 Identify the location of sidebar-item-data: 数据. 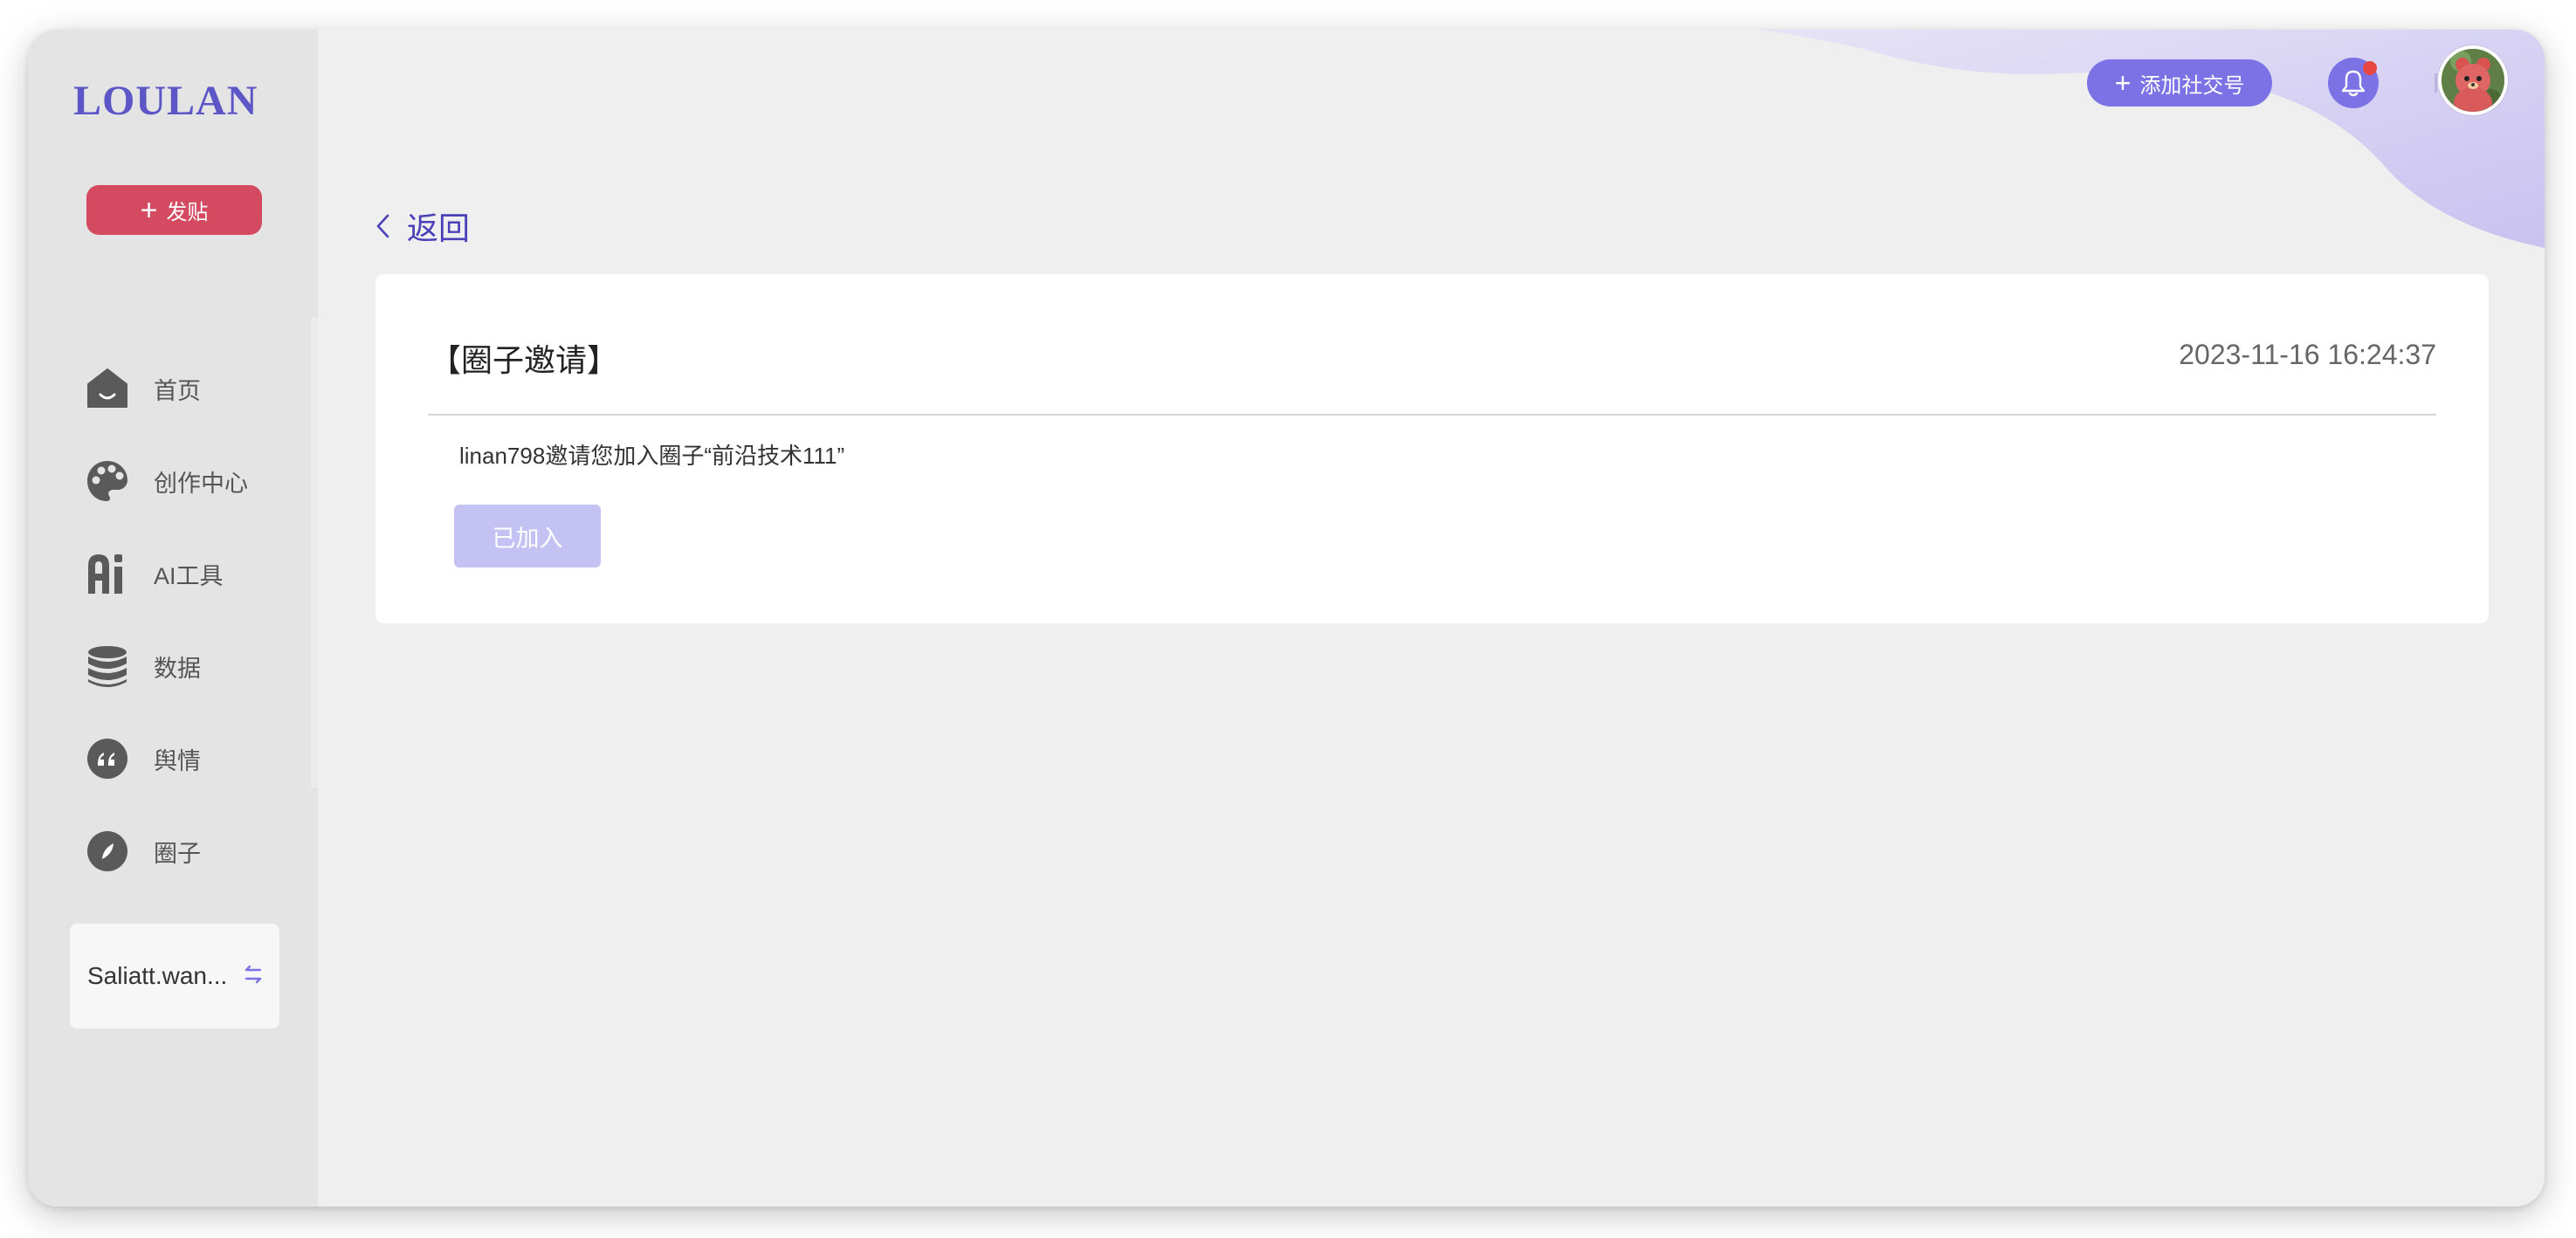
(186, 666).